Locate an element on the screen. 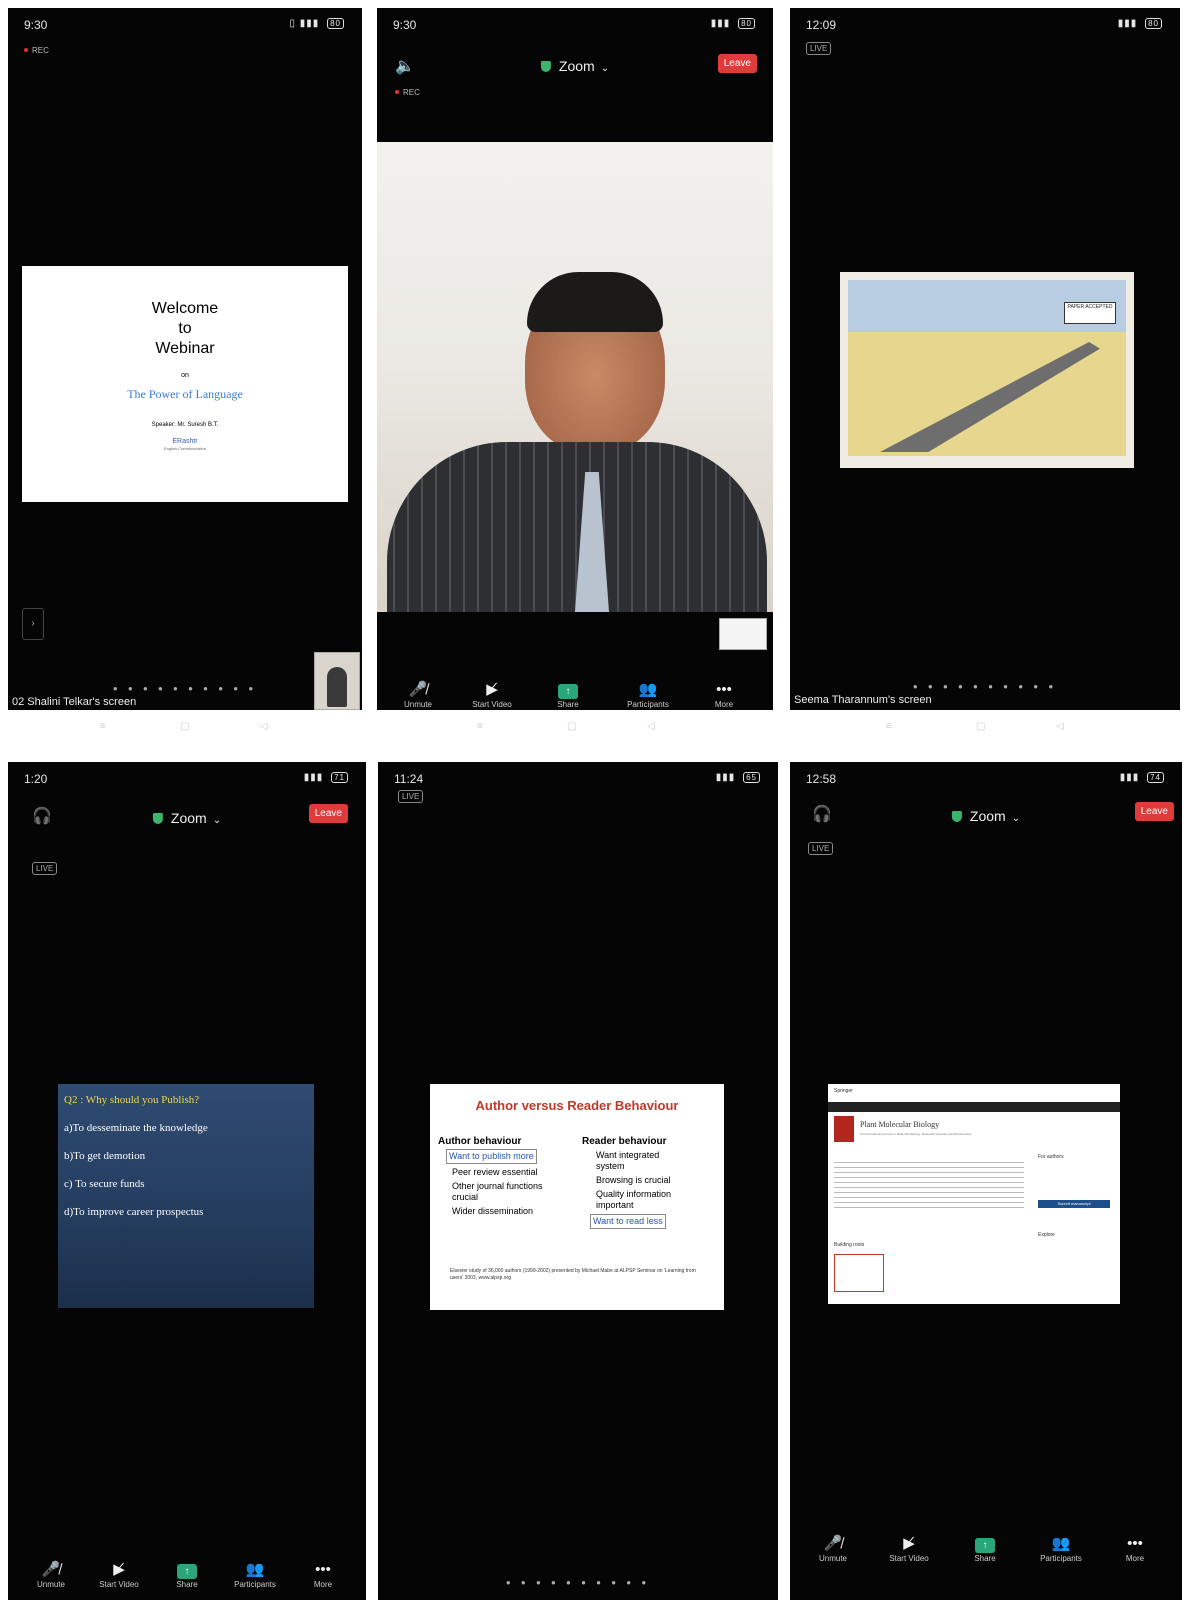  meeting-top-bar: 🔈 Zoom ⌄ Leave is located at coordinates (575, 68).